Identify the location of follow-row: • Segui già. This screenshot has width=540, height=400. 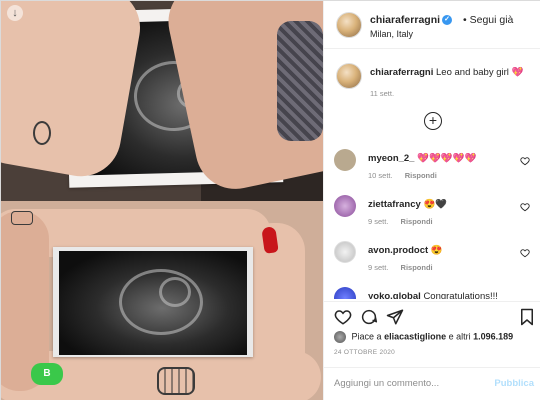
(488, 20).